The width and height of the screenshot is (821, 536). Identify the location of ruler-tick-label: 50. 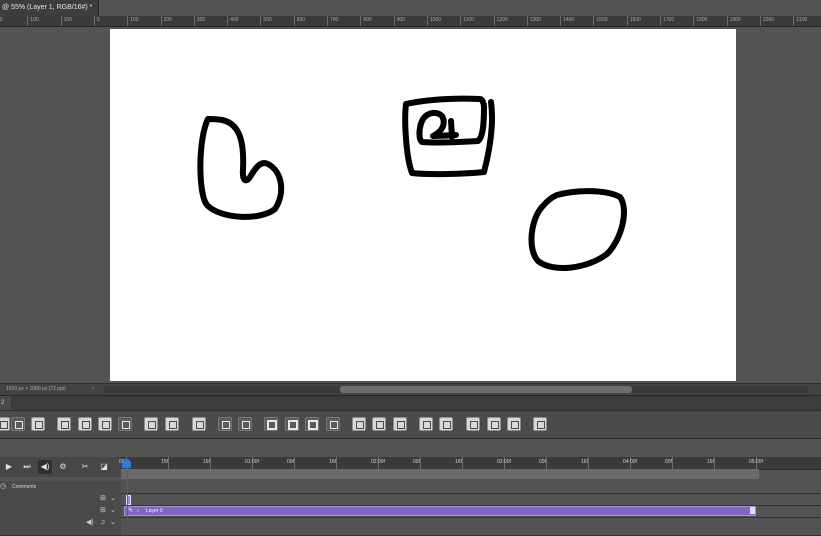
(1, 20).